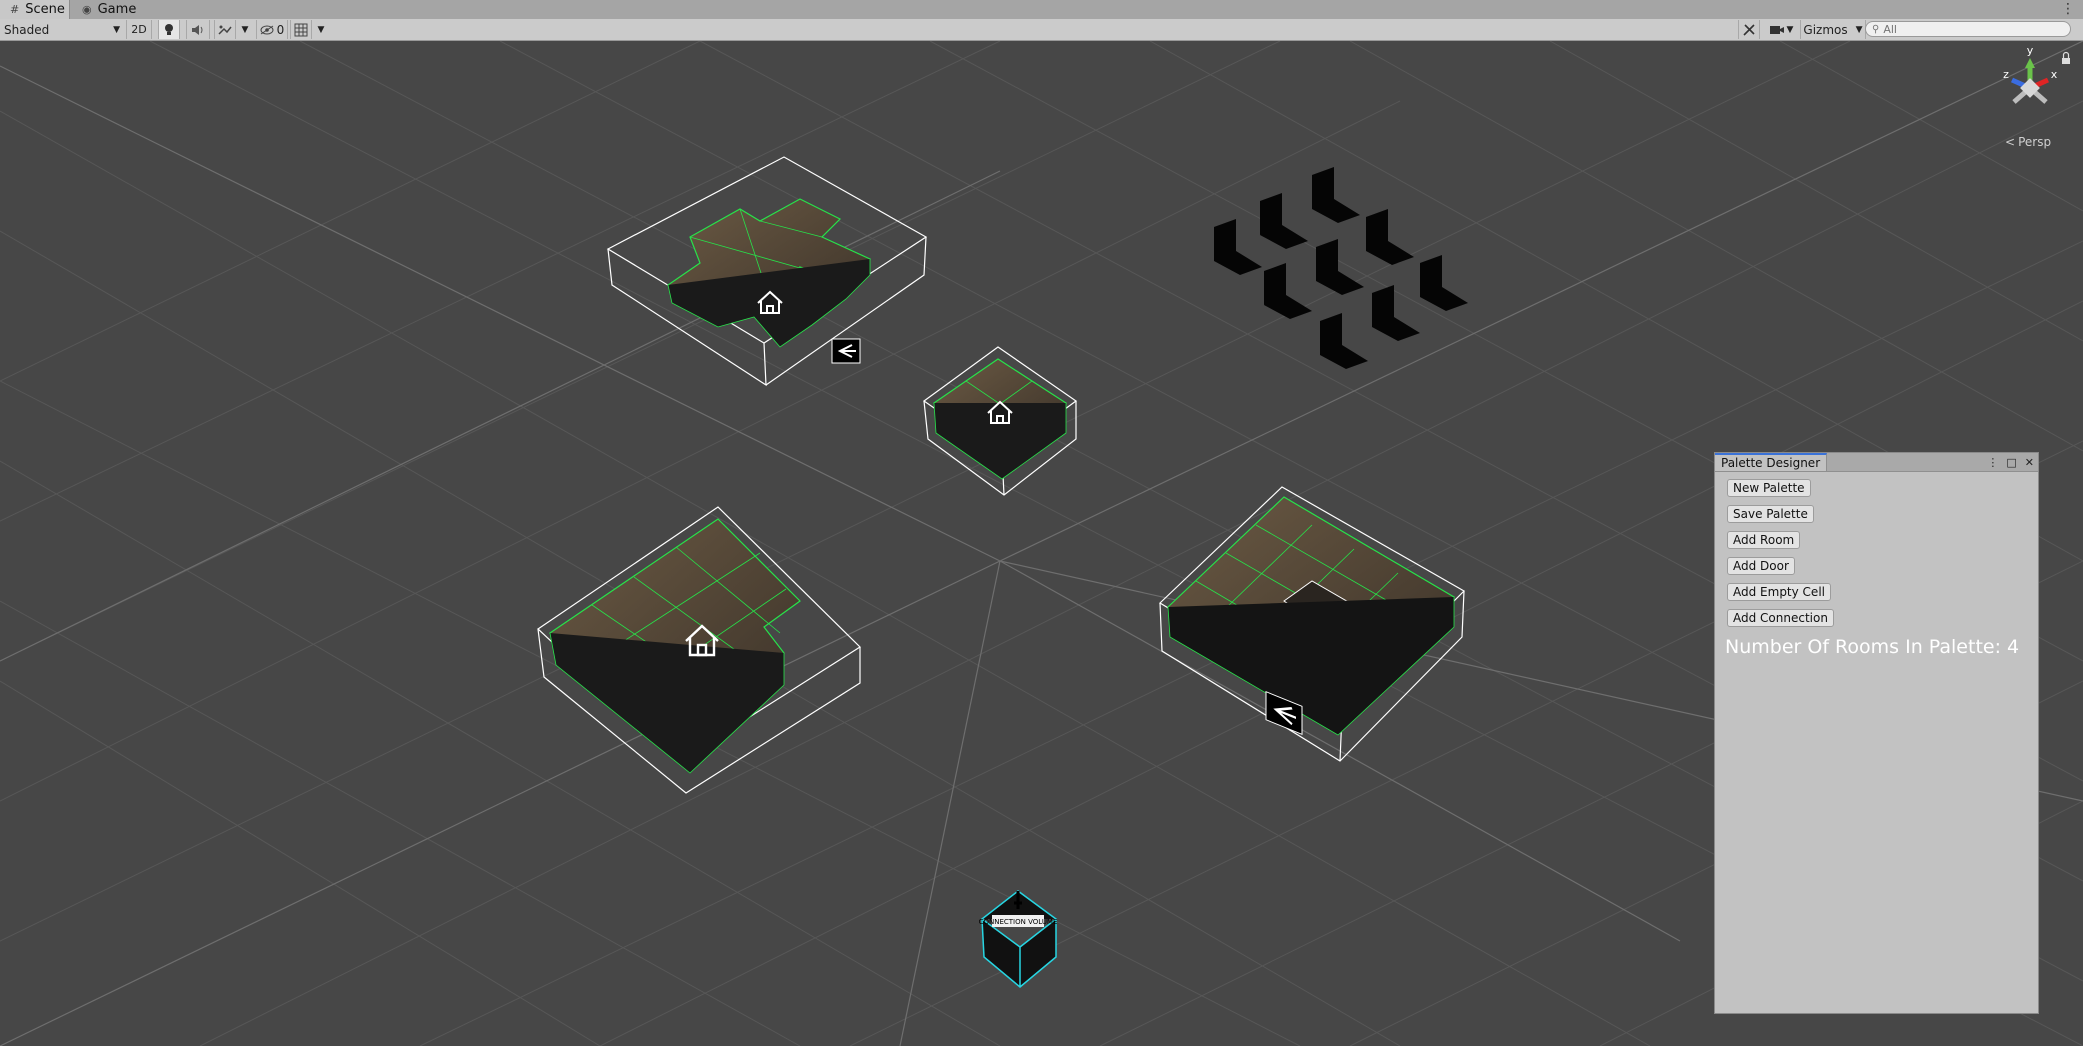 Image resolution: width=2083 pixels, height=1046 pixels. I want to click on toggle-2d-label: 2D, so click(139, 29).